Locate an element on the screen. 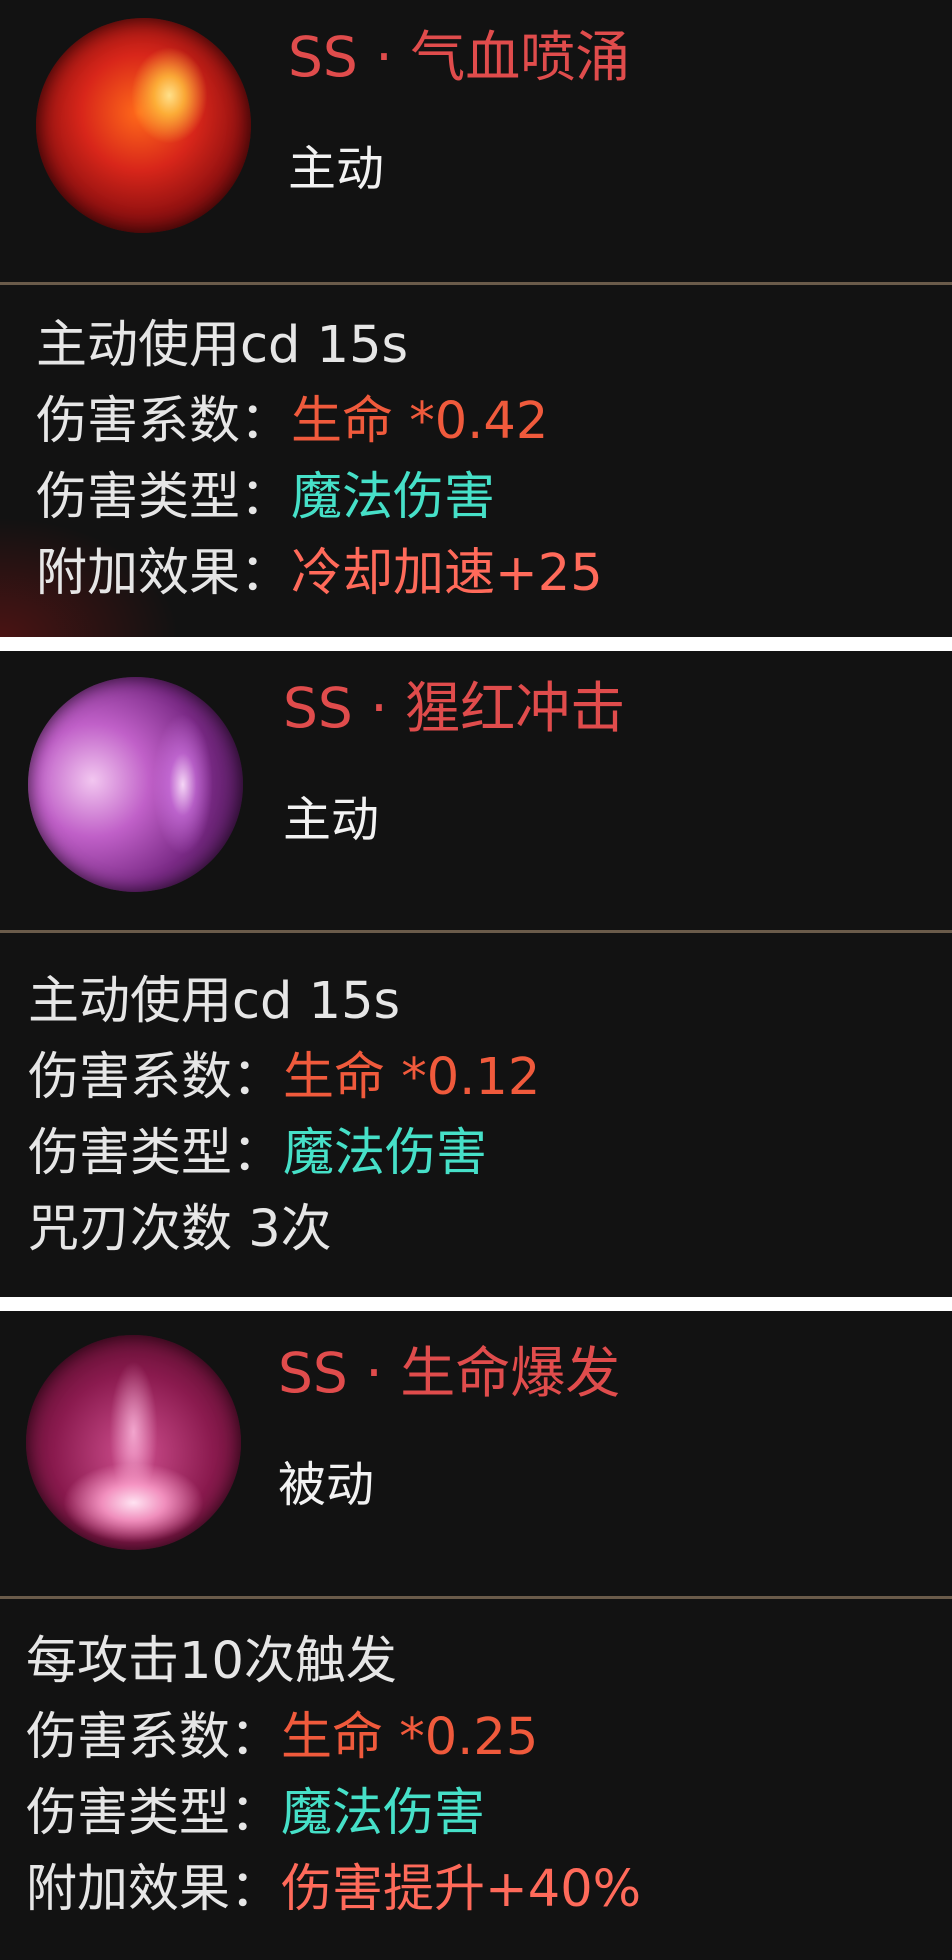 This screenshot has height=1960, width=952. blood-surge-skill-icon is located at coordinates (143, 125).